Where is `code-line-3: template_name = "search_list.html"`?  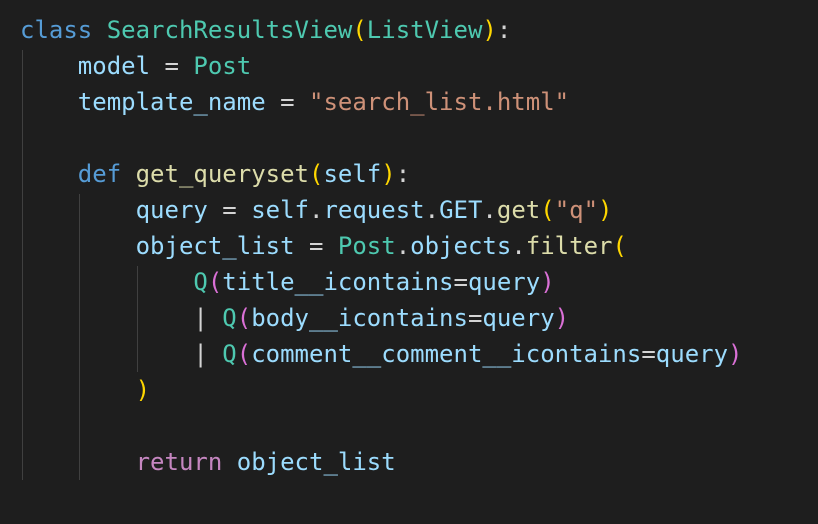
code-line-3: template_name = "search_list.html" is located at coordinates (294, 102).